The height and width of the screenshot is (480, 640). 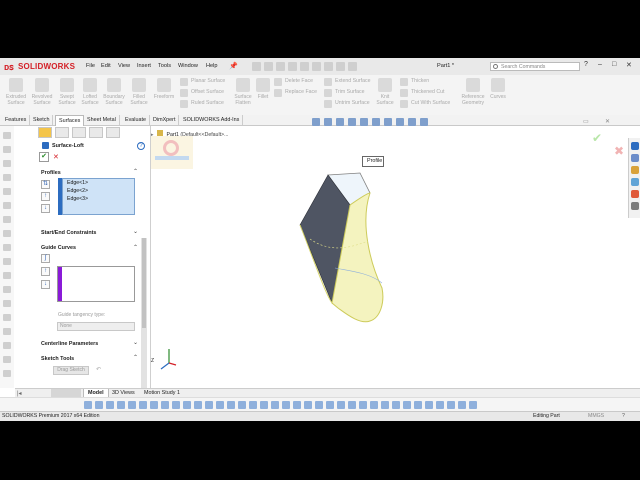 What do you see at coordinates (596, 416) in the screenshot?
I see `units-text: MMGS` at bounding box center [596, 416].